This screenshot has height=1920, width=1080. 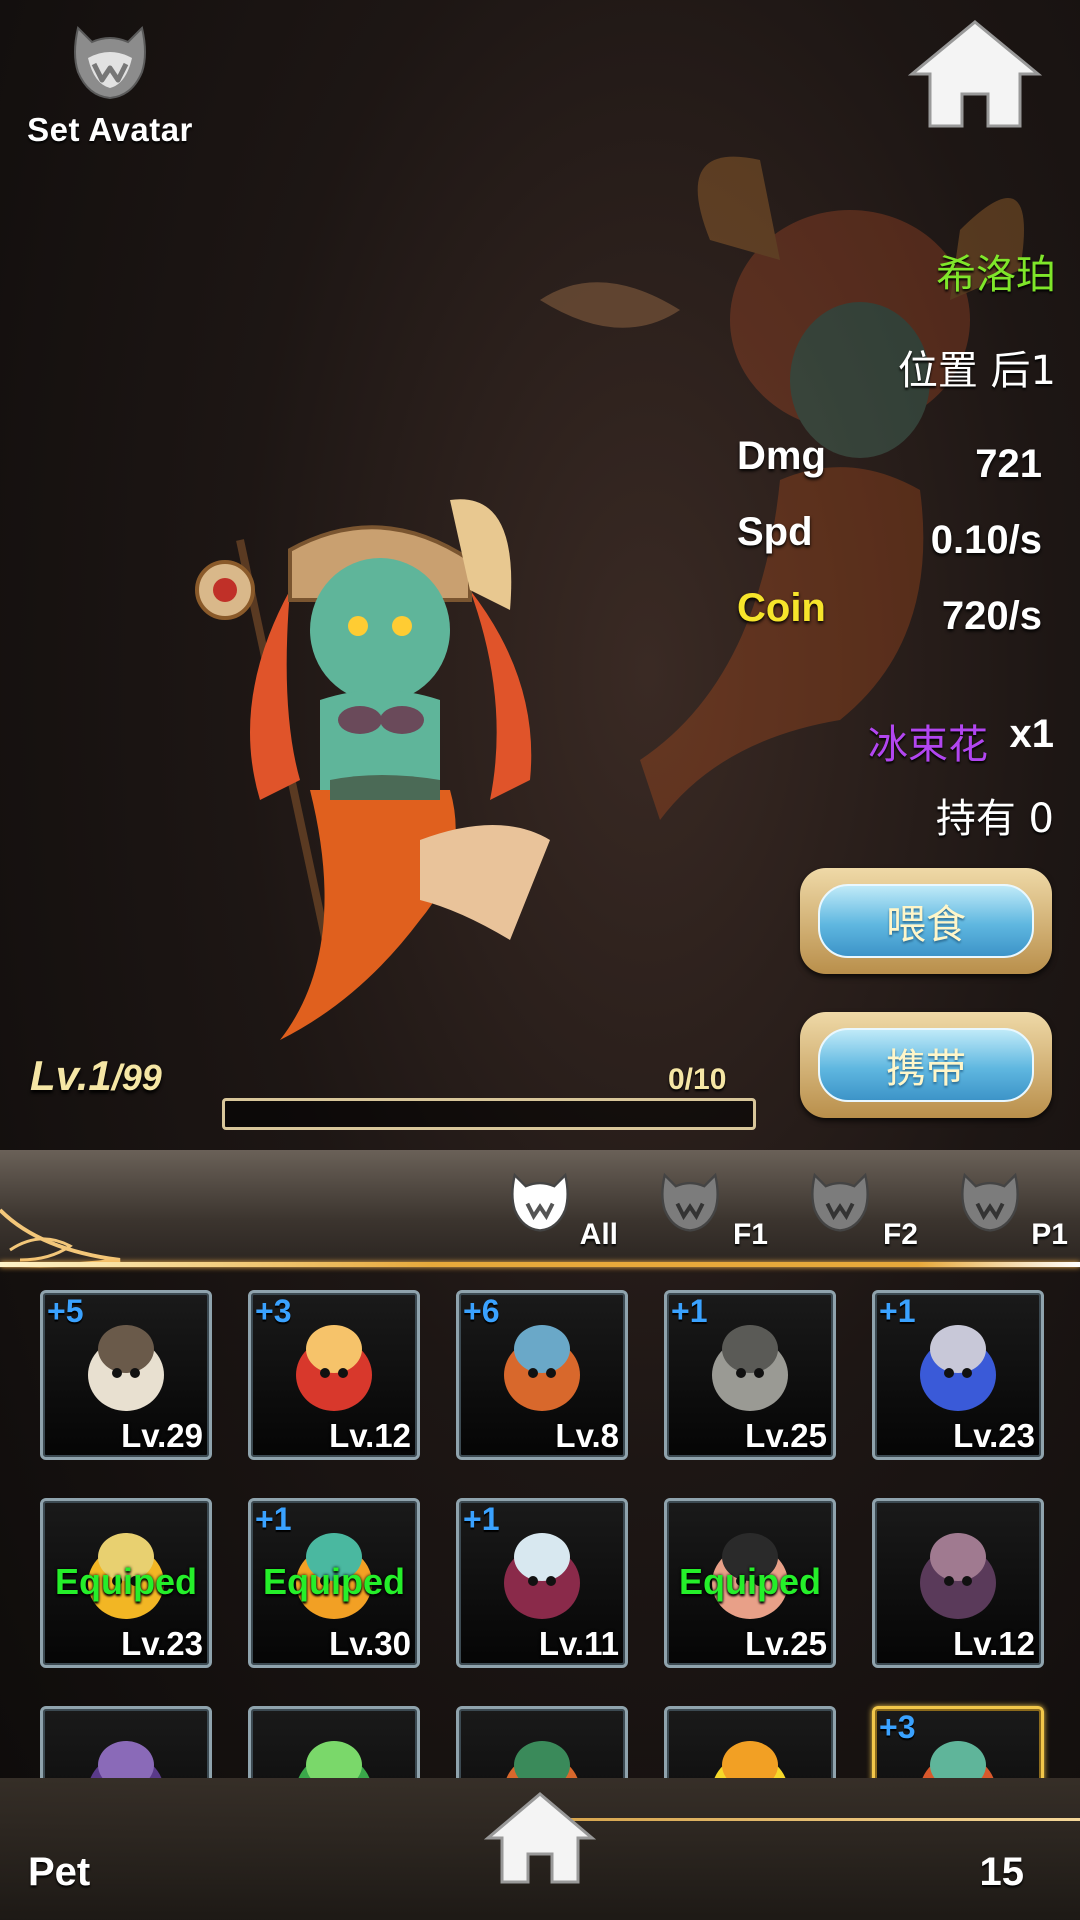 I want to click on mermaid-pet-art, so click(x=958, y=1759).